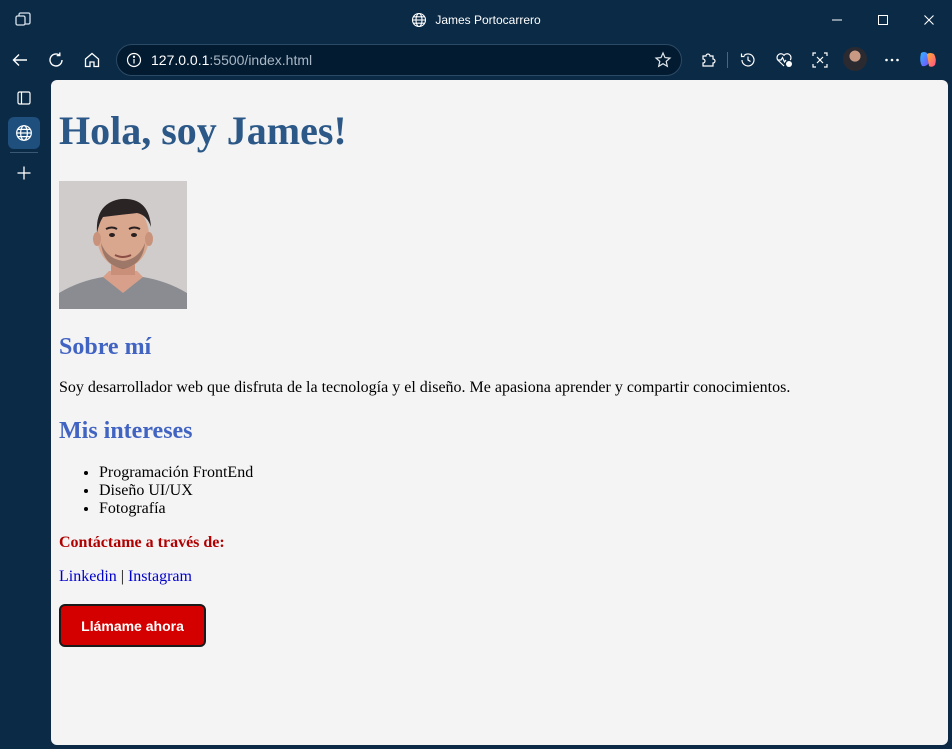 This screenshot has width=952, height=749. I want to click on tab-actions-icon, so click(24, 98).